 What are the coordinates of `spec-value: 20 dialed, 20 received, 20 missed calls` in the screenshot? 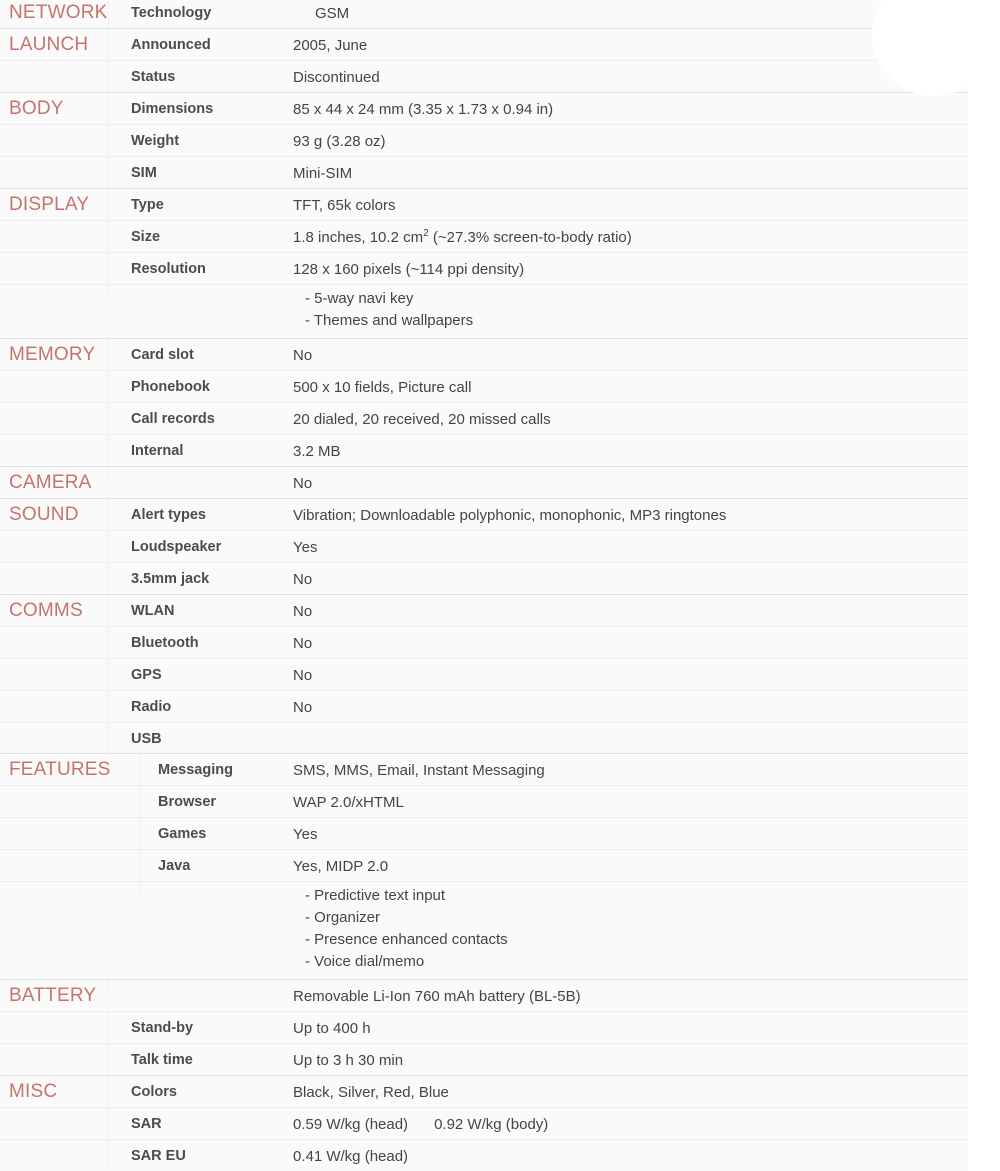 It's located at (422, 419).